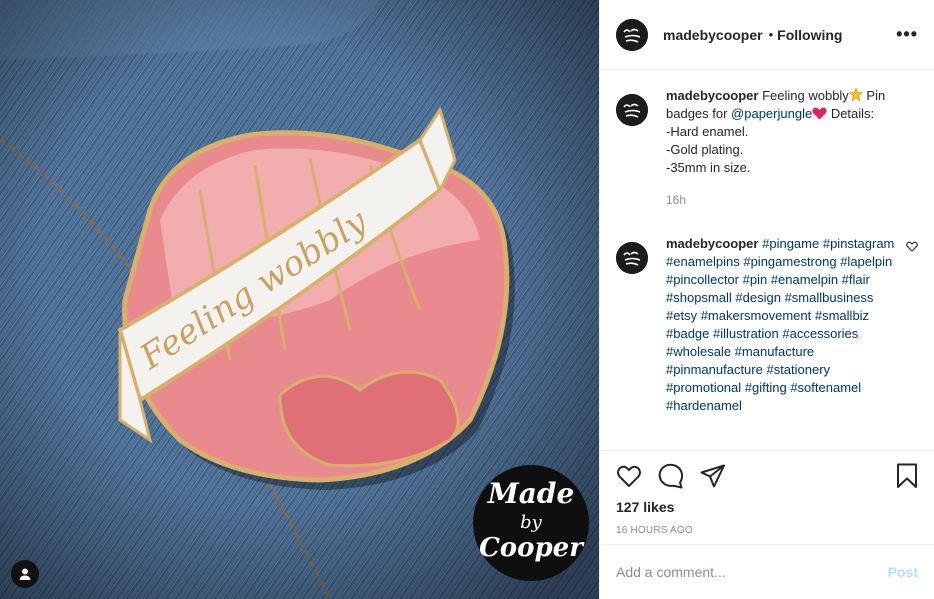  What do you see at coordinates (752, 572) in the screenshot?
I see `comment-input` at bounding box center [752, 572].